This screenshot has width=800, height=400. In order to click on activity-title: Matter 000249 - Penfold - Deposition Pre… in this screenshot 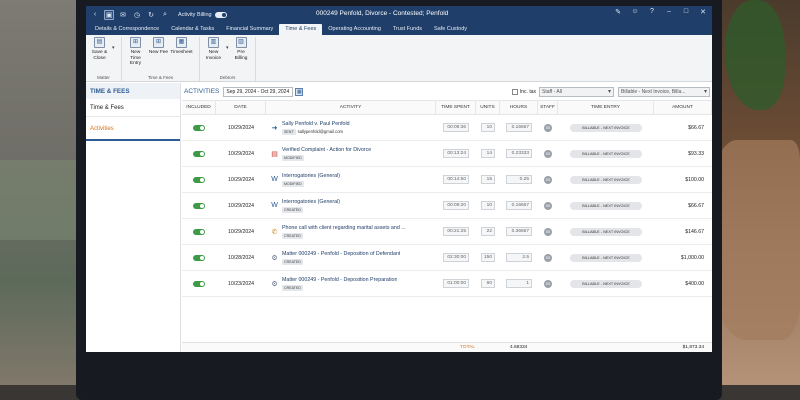, I will do `click(339, 280)`.